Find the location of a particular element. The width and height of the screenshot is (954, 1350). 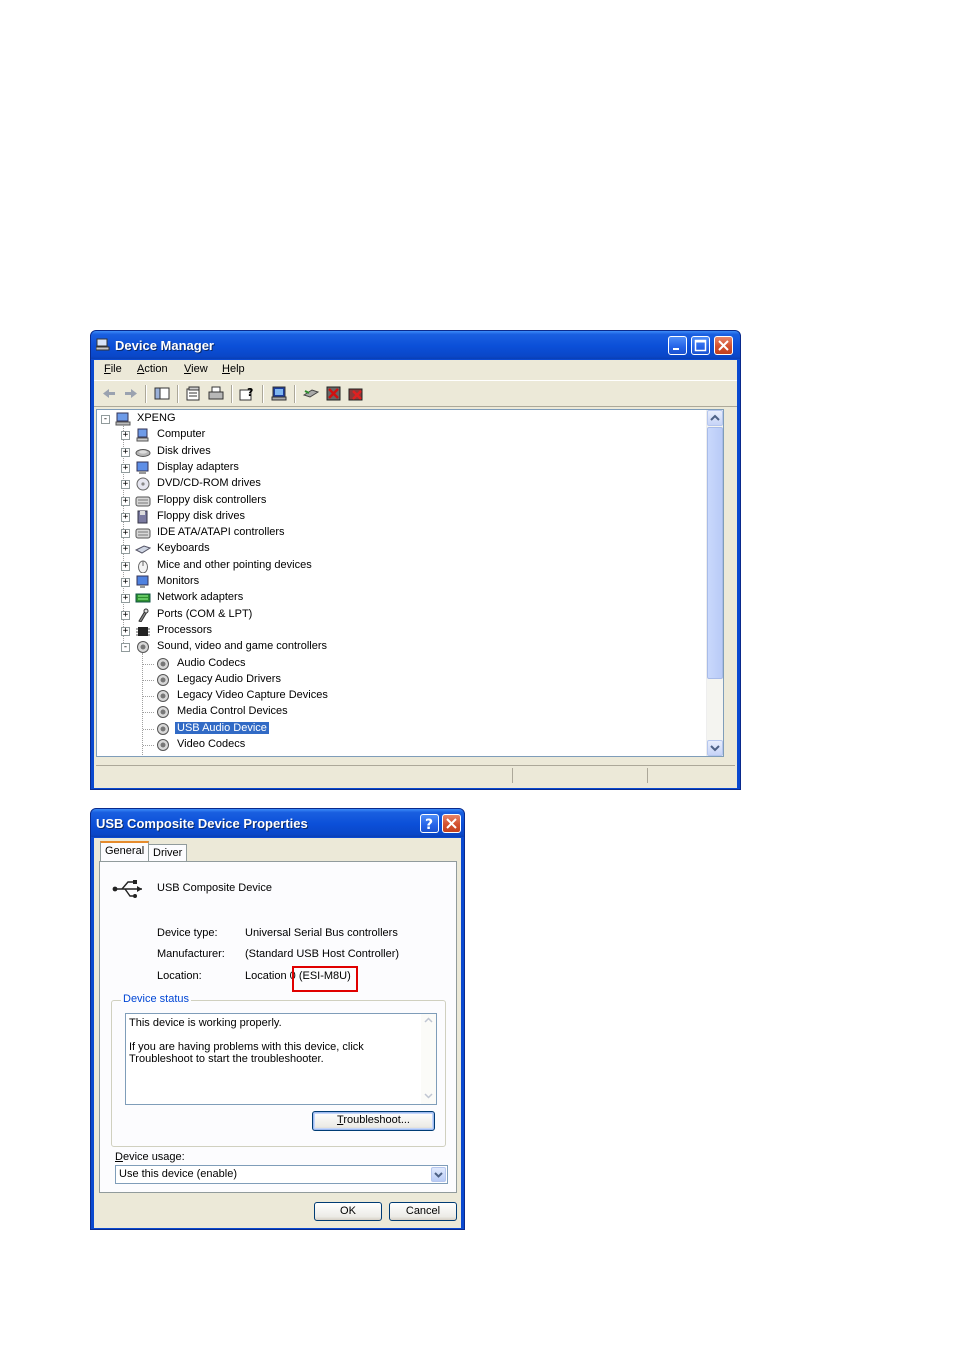

question-icon: ? is located at coordinates (429, 825).